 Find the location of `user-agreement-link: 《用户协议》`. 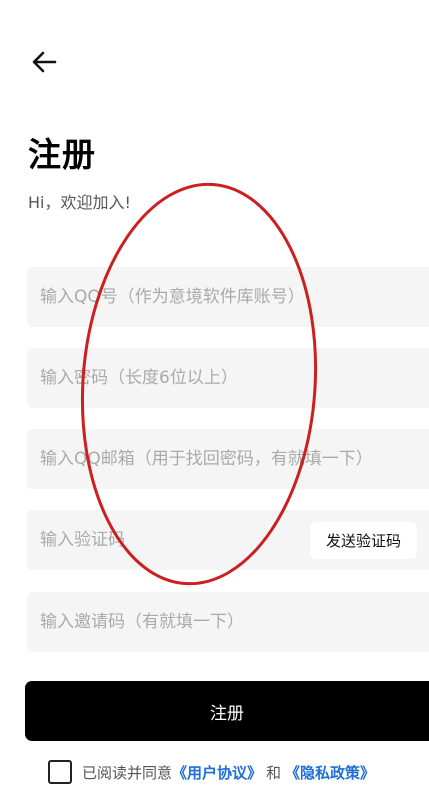

user-agreement-link: 《用户协议》 is located at coordinates (217, 772).